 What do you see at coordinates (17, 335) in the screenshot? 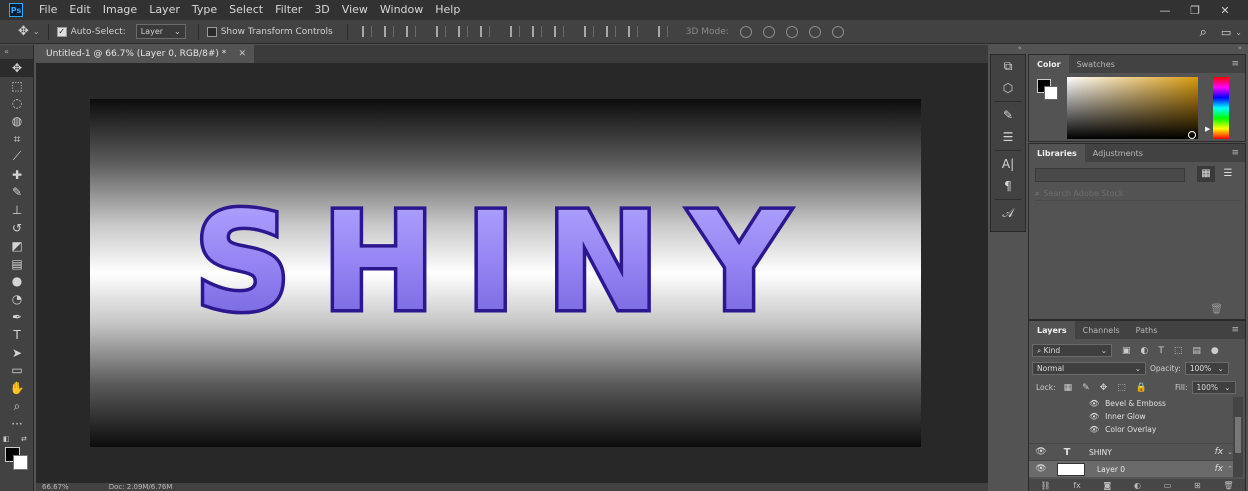
I see `type-tool-icon: T` at bounding box center [17, 335].